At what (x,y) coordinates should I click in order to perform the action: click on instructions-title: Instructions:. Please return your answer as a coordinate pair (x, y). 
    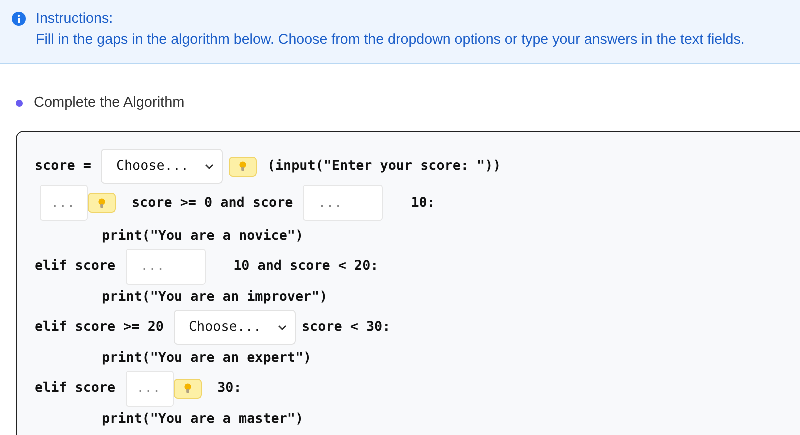
    Looking at the image, I should click on (75, 19).